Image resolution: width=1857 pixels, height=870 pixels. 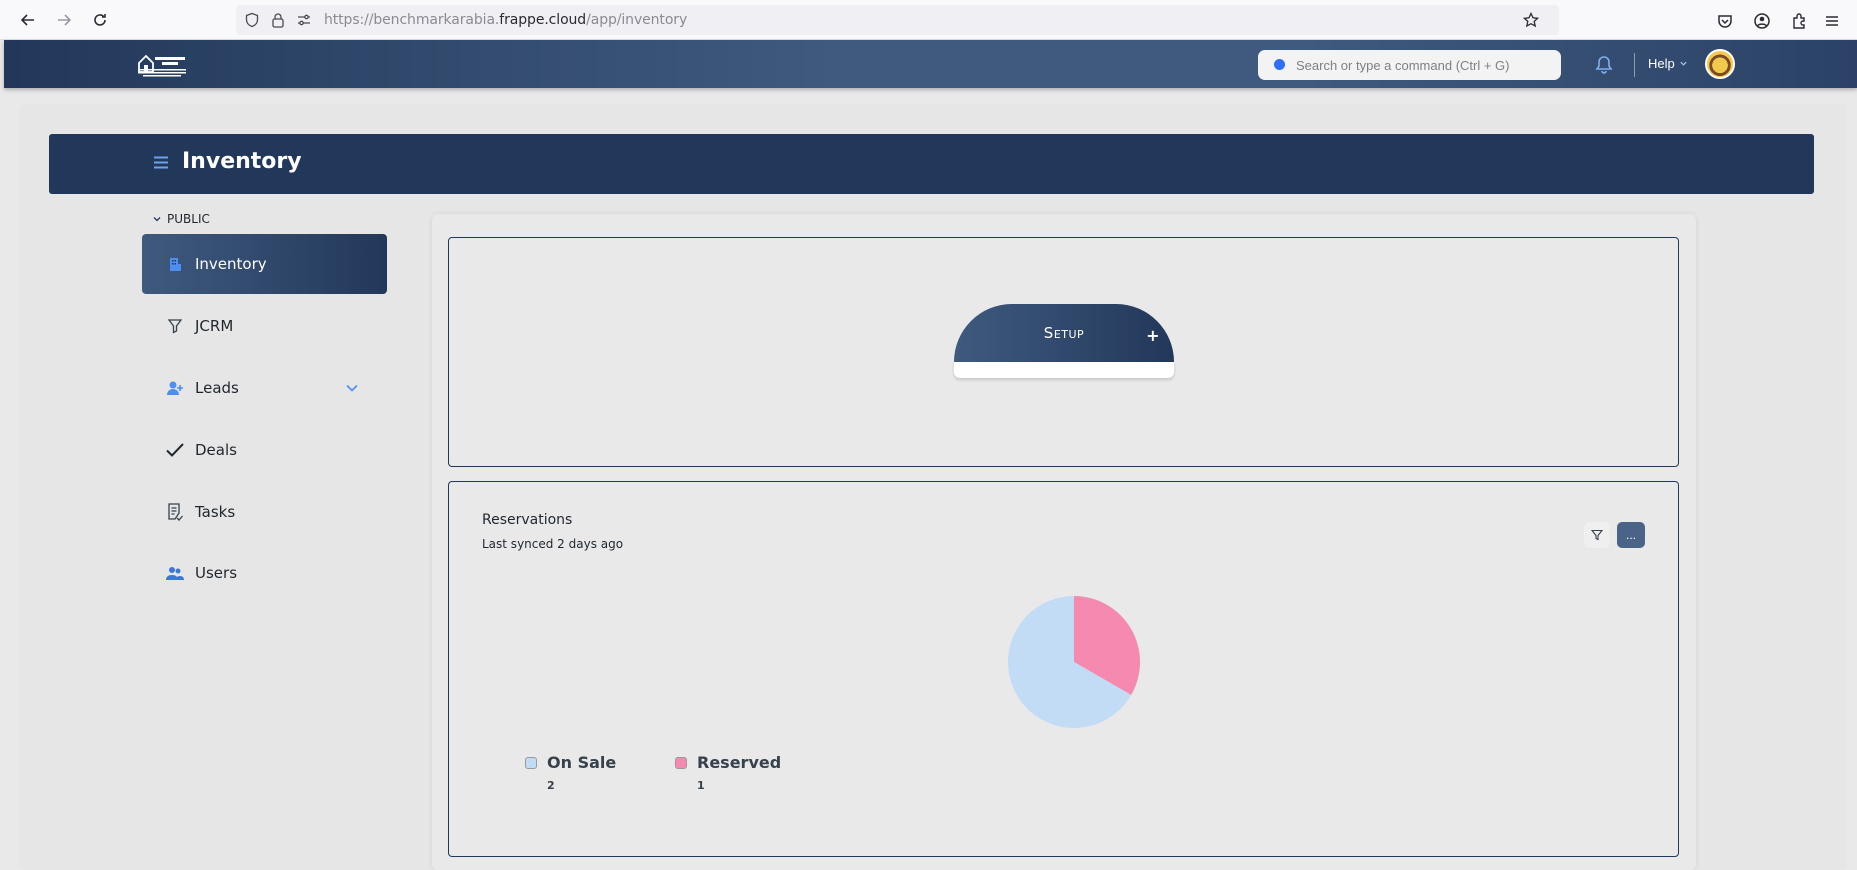 What do you see at coordinates (1604, 65) in the screenshot?
I see `notification-bell-icon` at bounding box center [1604, 65].